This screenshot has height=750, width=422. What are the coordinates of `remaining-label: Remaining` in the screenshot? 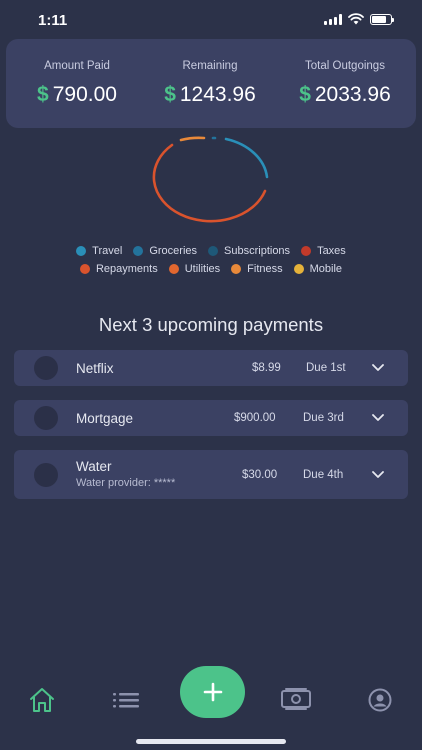 It's located at (210, 66).